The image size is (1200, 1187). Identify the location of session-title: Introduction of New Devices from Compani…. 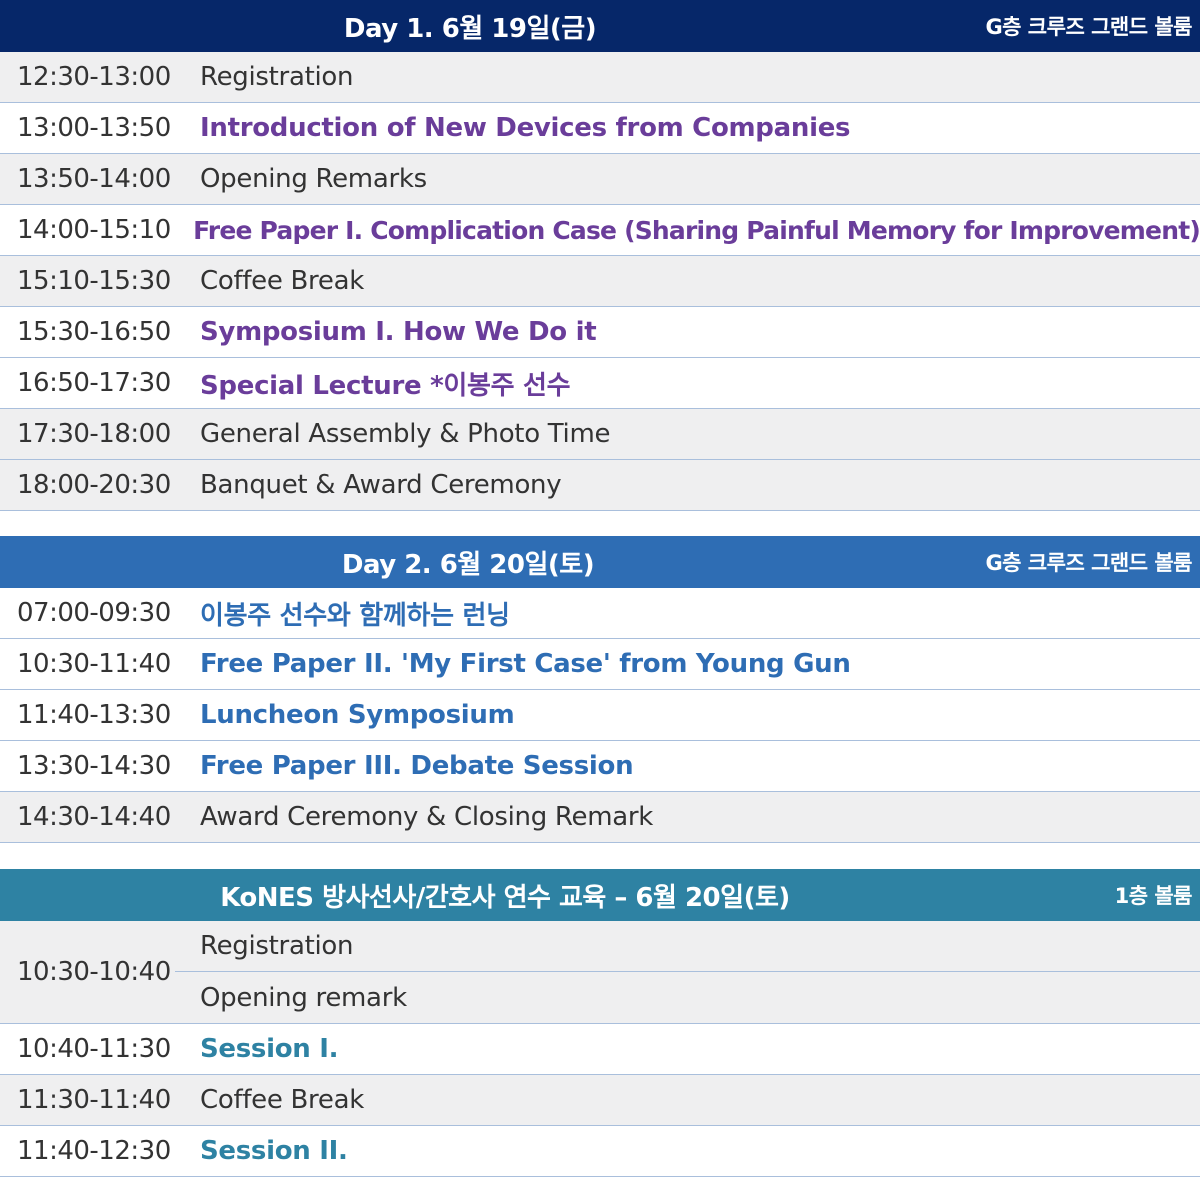
(525, 128).